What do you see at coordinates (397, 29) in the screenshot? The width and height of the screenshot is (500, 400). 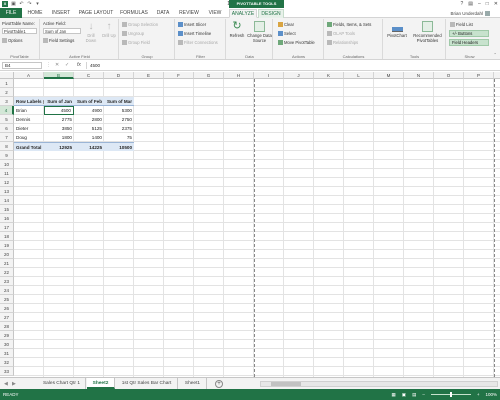 I see `pivotchart-button: PivotChart` at bounding box center [397, 29].